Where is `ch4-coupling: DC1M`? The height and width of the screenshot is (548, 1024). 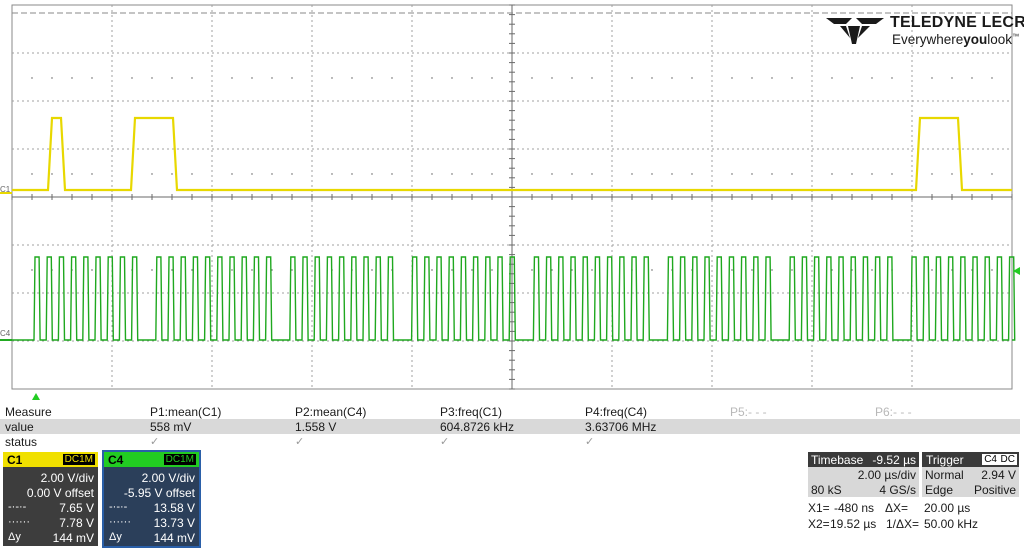
ch4-coupling: DC1M is located at coordinates (179, 459).